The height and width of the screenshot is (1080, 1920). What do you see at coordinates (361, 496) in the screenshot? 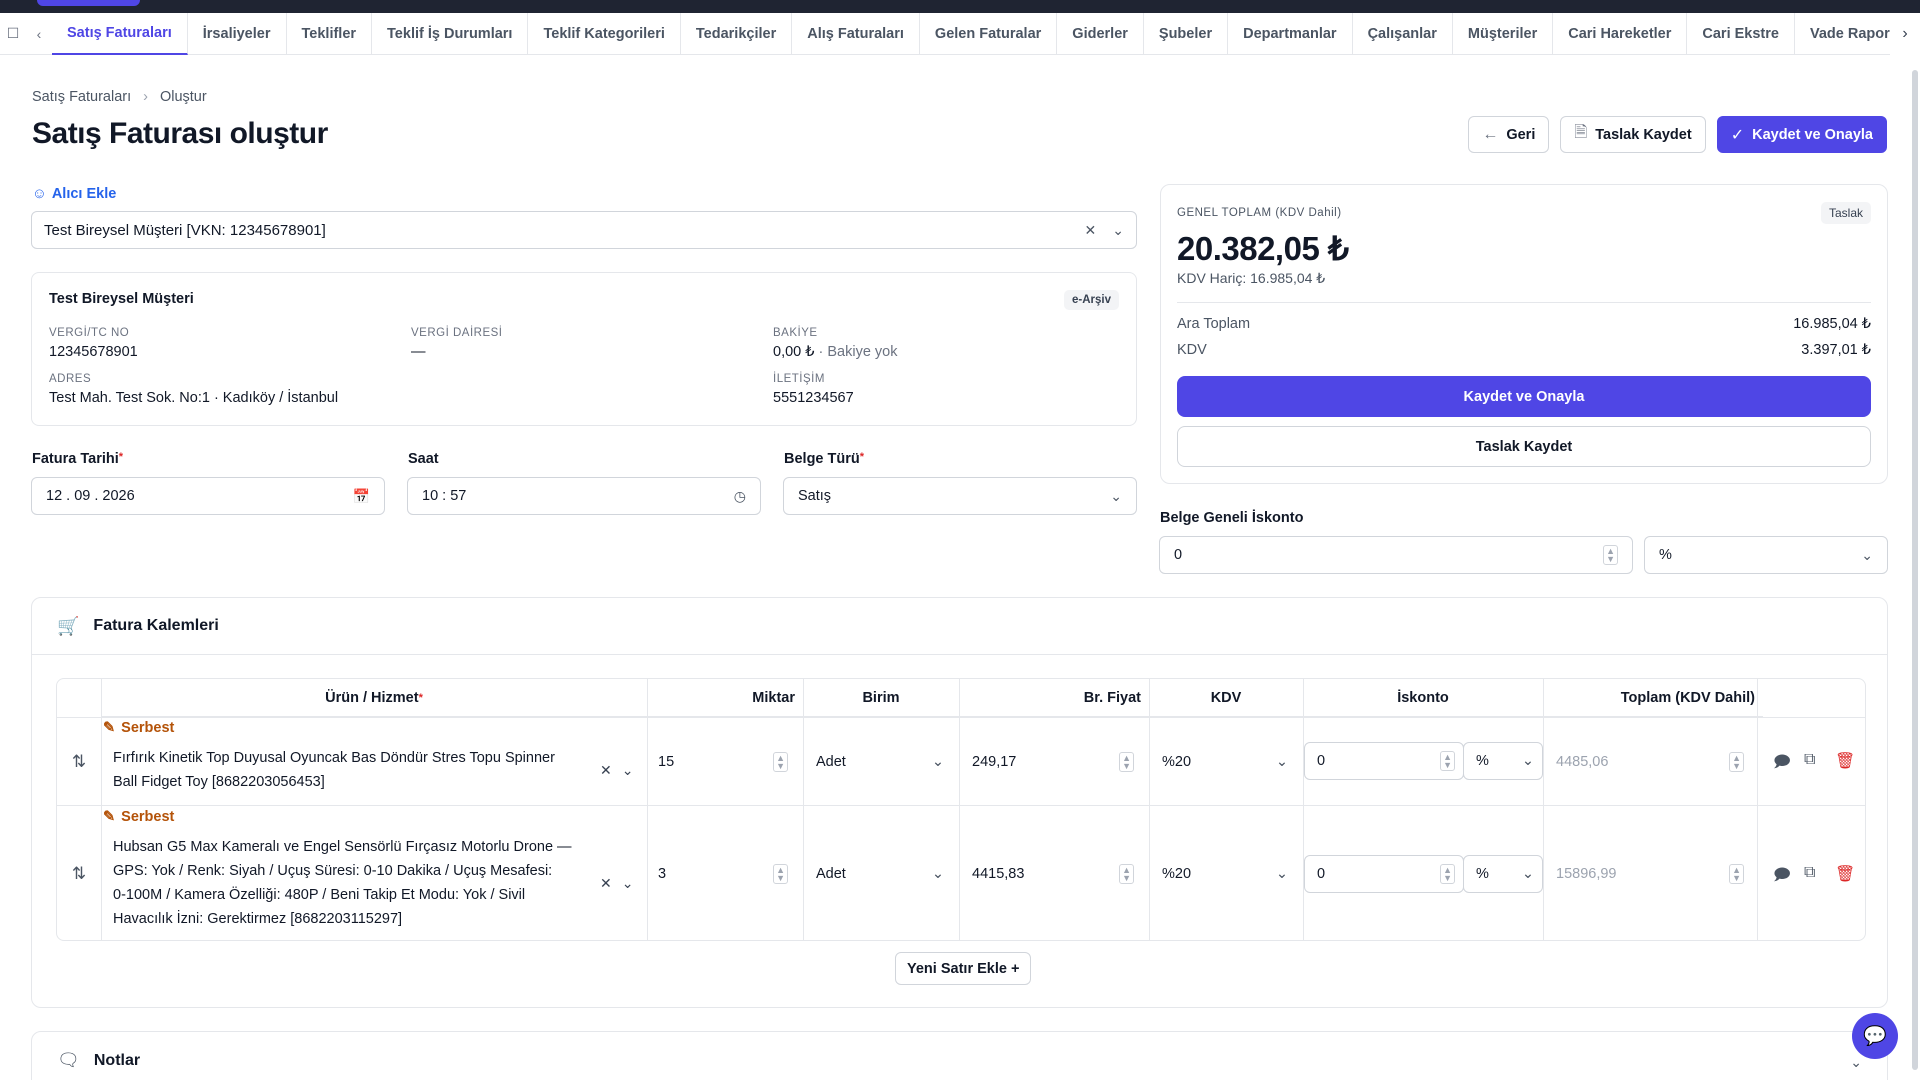
I see `calendar-icon: 📅` at bounding box center [361, 496].